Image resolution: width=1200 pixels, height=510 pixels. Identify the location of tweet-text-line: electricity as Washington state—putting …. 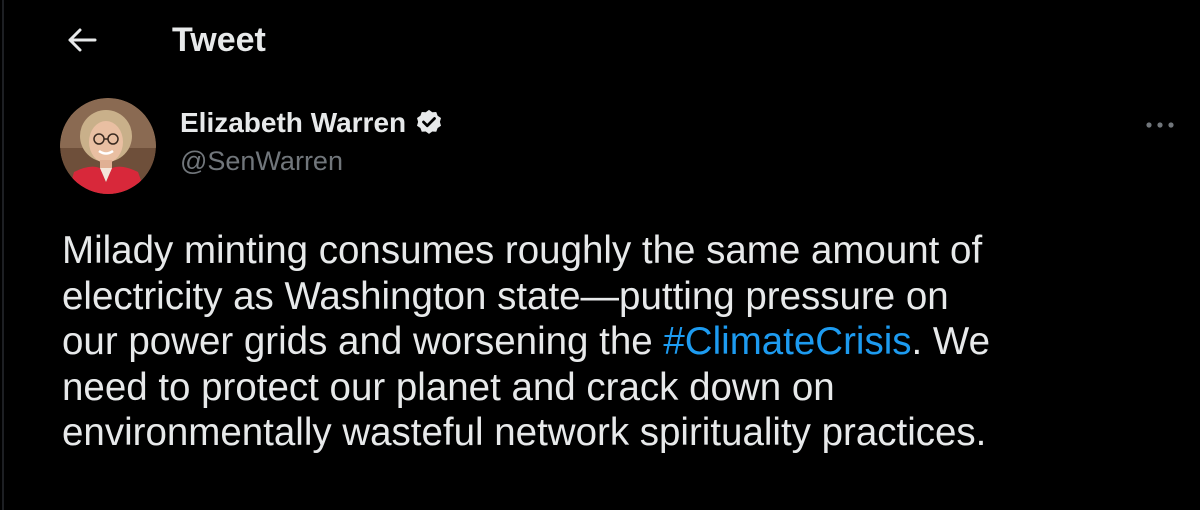
(505, 296).